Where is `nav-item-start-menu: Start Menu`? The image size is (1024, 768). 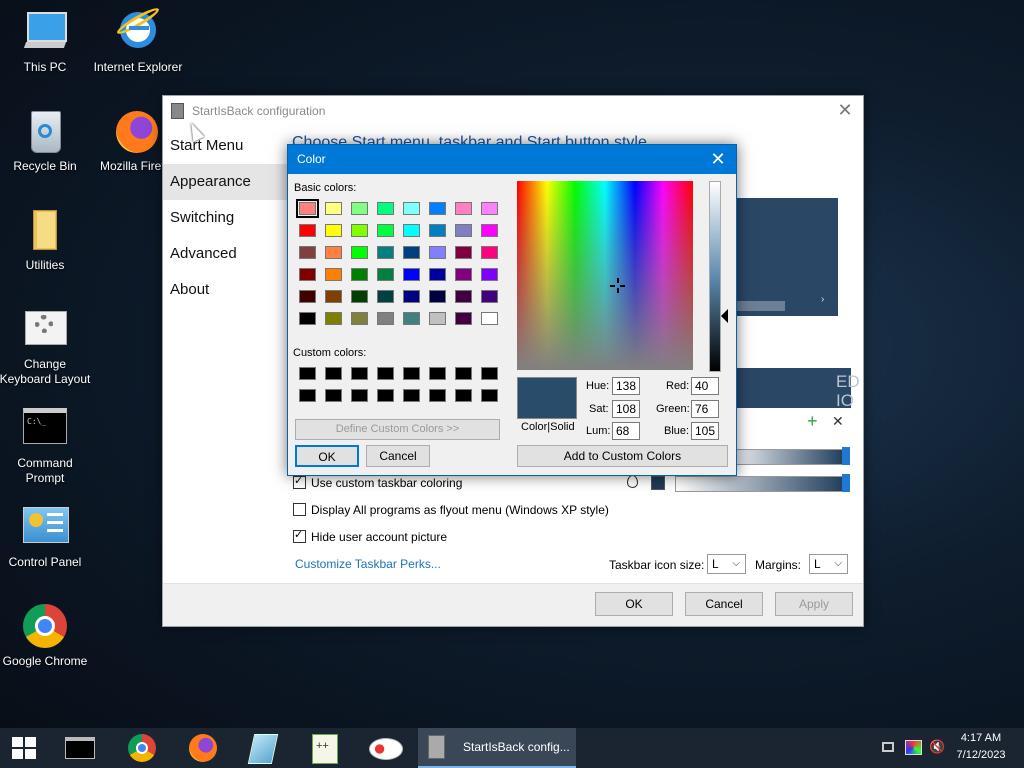
nav-item-start-menu: Start Menu is located at coordinates (226, 146).